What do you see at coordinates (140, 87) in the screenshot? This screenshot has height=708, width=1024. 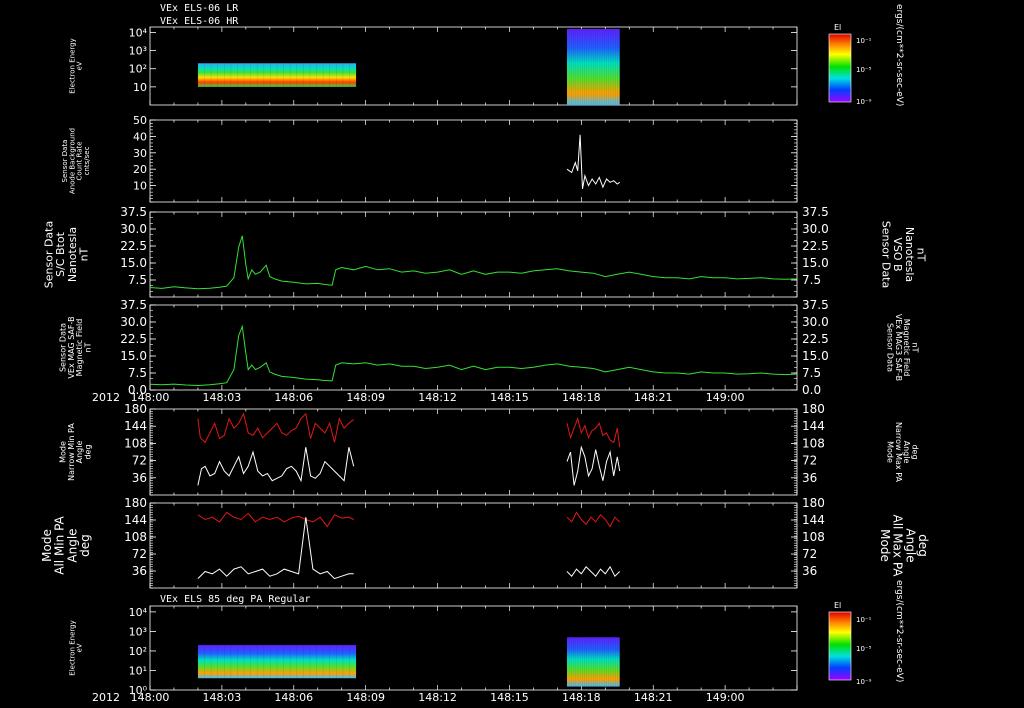 I see `y-tick-label: 10` at bounding box center [140, 87].